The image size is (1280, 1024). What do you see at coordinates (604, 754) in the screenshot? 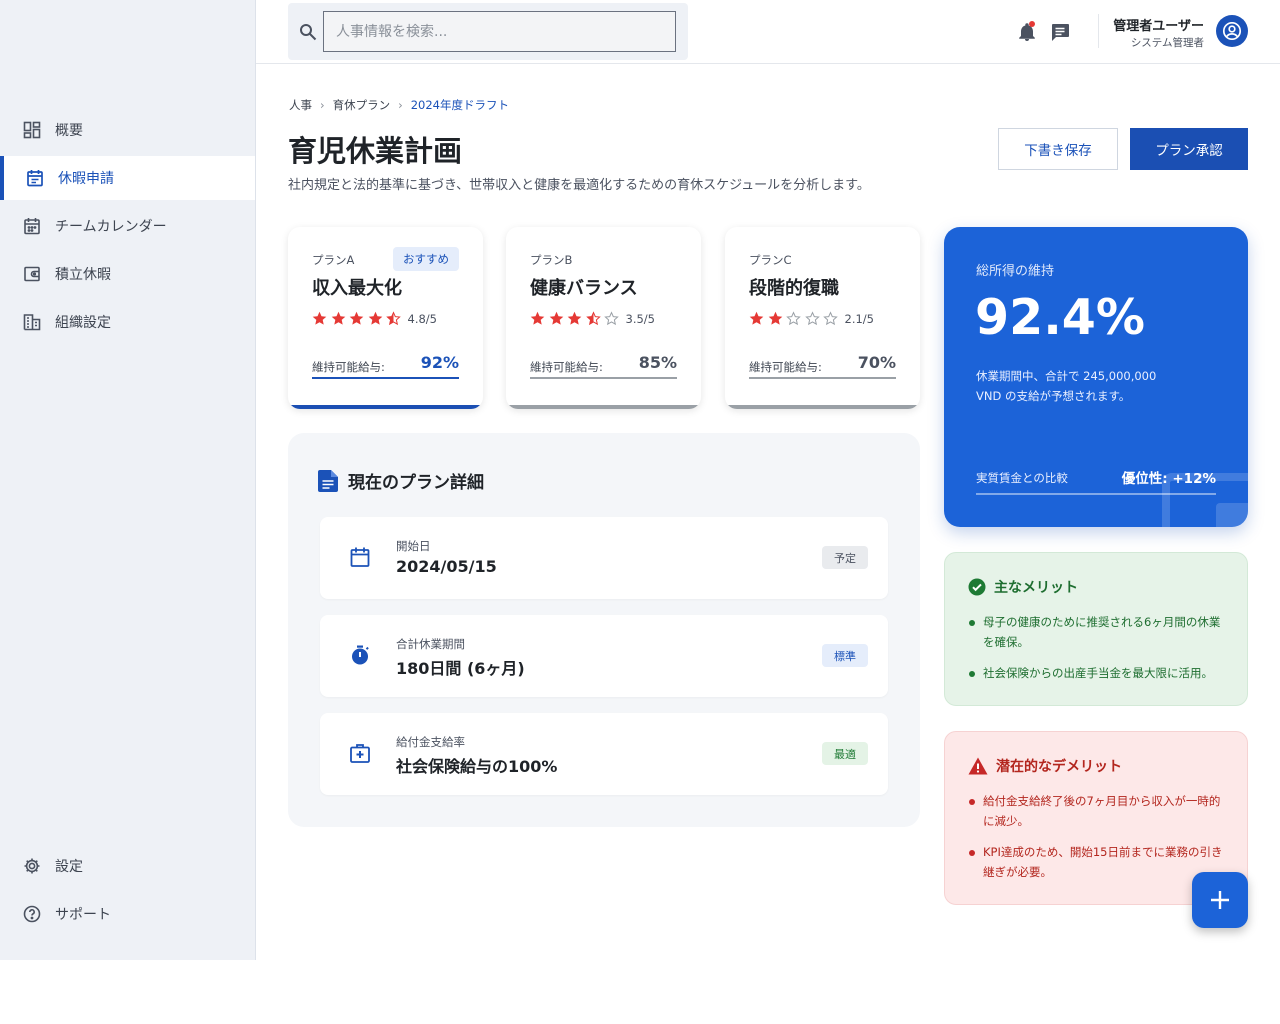
I see `detail-row-benefit-rate: 給付金支給率 社会保険給与の100% 最適` at bounding box center [604, 754].